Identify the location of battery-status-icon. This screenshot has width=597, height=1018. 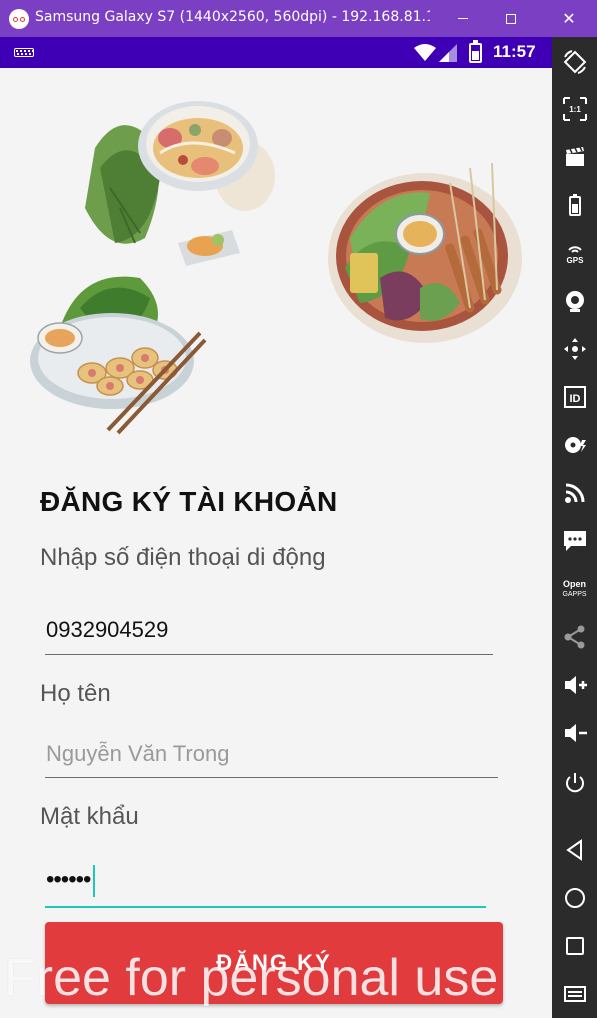
(475, 51).